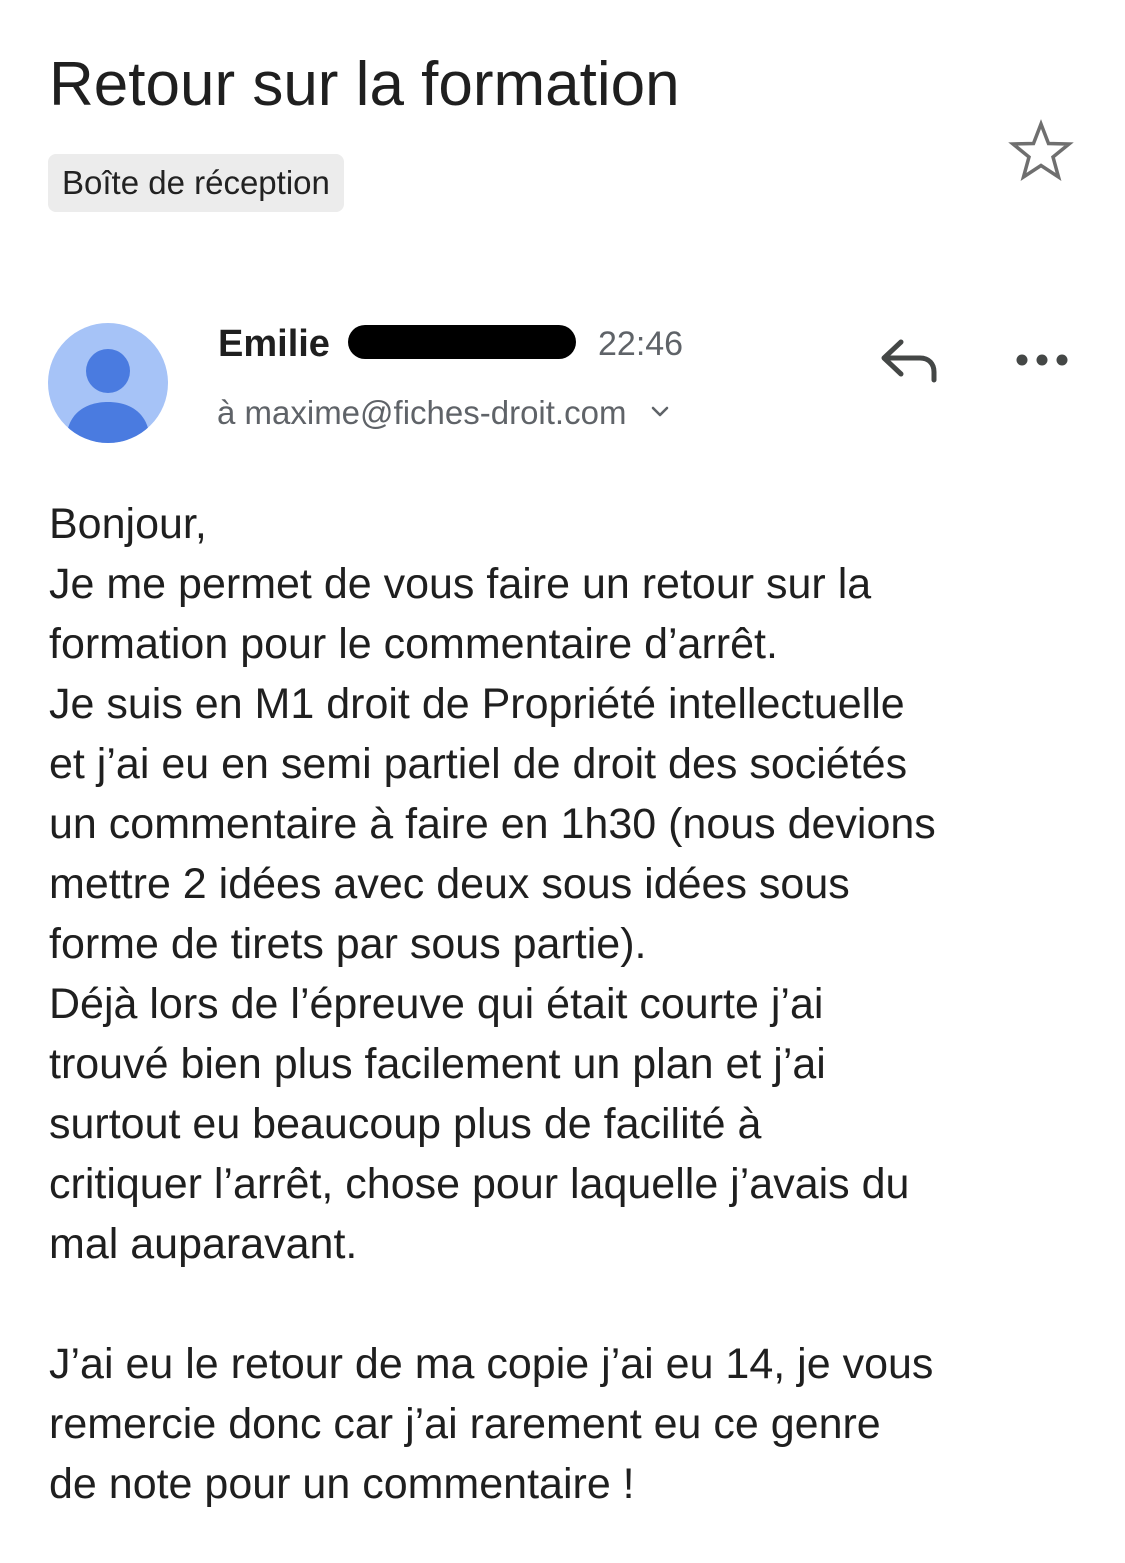  Describe the element at coordinates (196, 183) in the screenshot. I see `inbox-label-chip: Boîte de réception` at that location.